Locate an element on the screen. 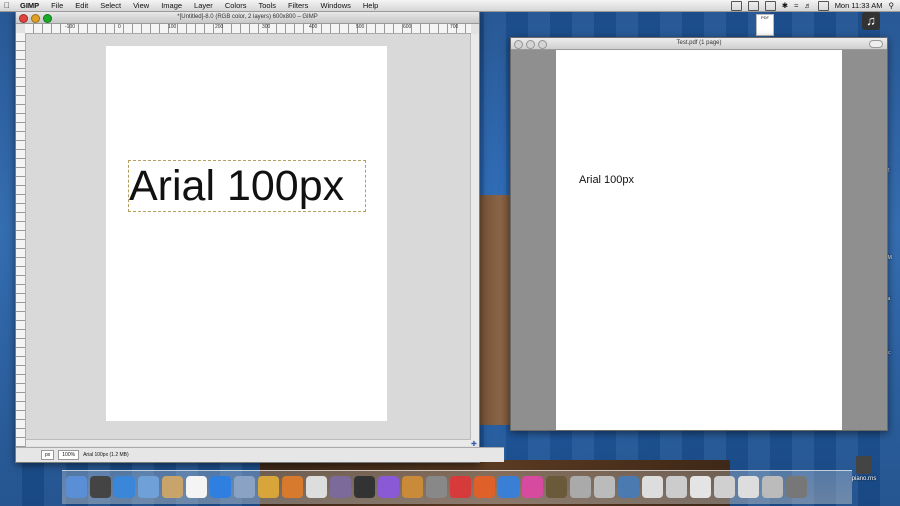 The height and width of the screenshot is (506, 900). ruler-label: 200 is located at coordinates (219, 27).